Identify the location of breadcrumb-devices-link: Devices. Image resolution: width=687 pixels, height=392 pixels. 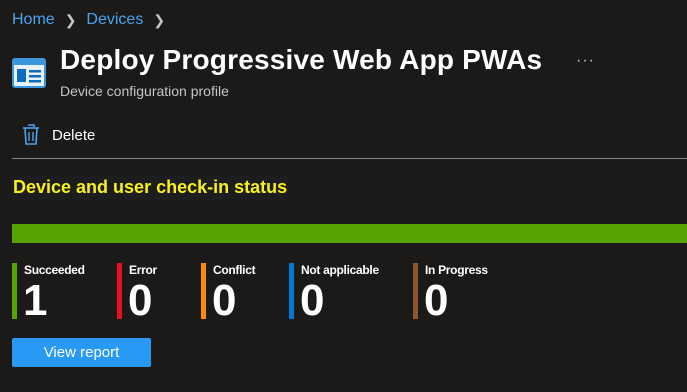
(114, 20).